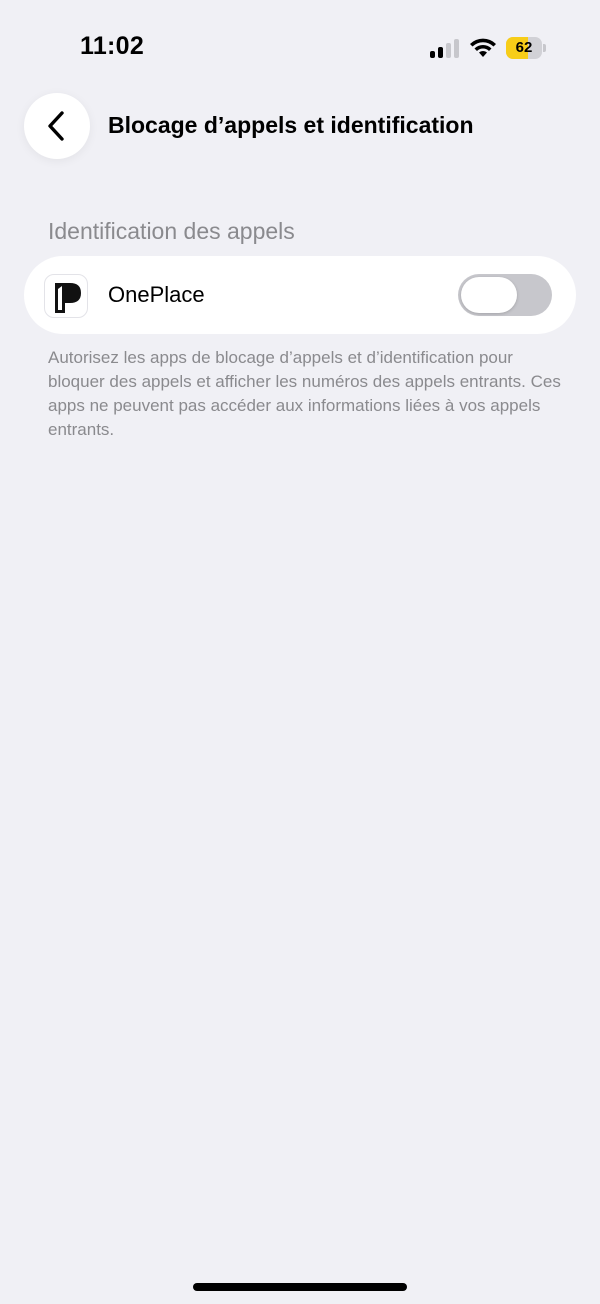 The image size is (600, 1304). I want to click on status-time: 11:02, so click(112, 46).